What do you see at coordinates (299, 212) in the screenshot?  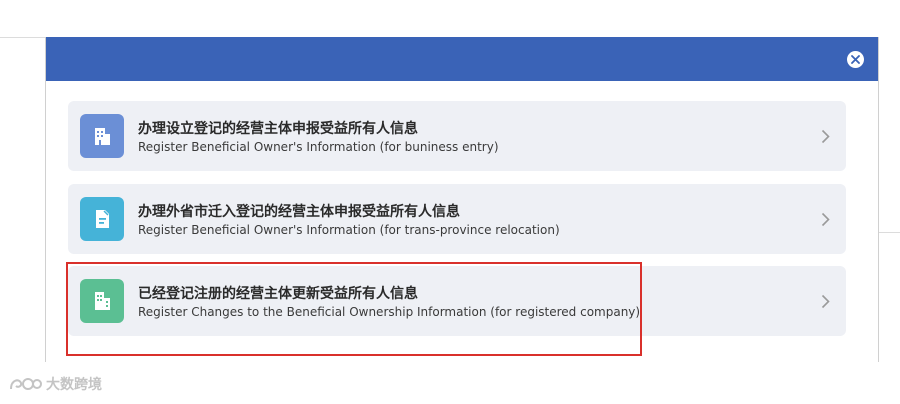 I see `option-title: 办理外省市迁入登记的经营主体申报受益所有人信息` at bounding box center [299, 212].